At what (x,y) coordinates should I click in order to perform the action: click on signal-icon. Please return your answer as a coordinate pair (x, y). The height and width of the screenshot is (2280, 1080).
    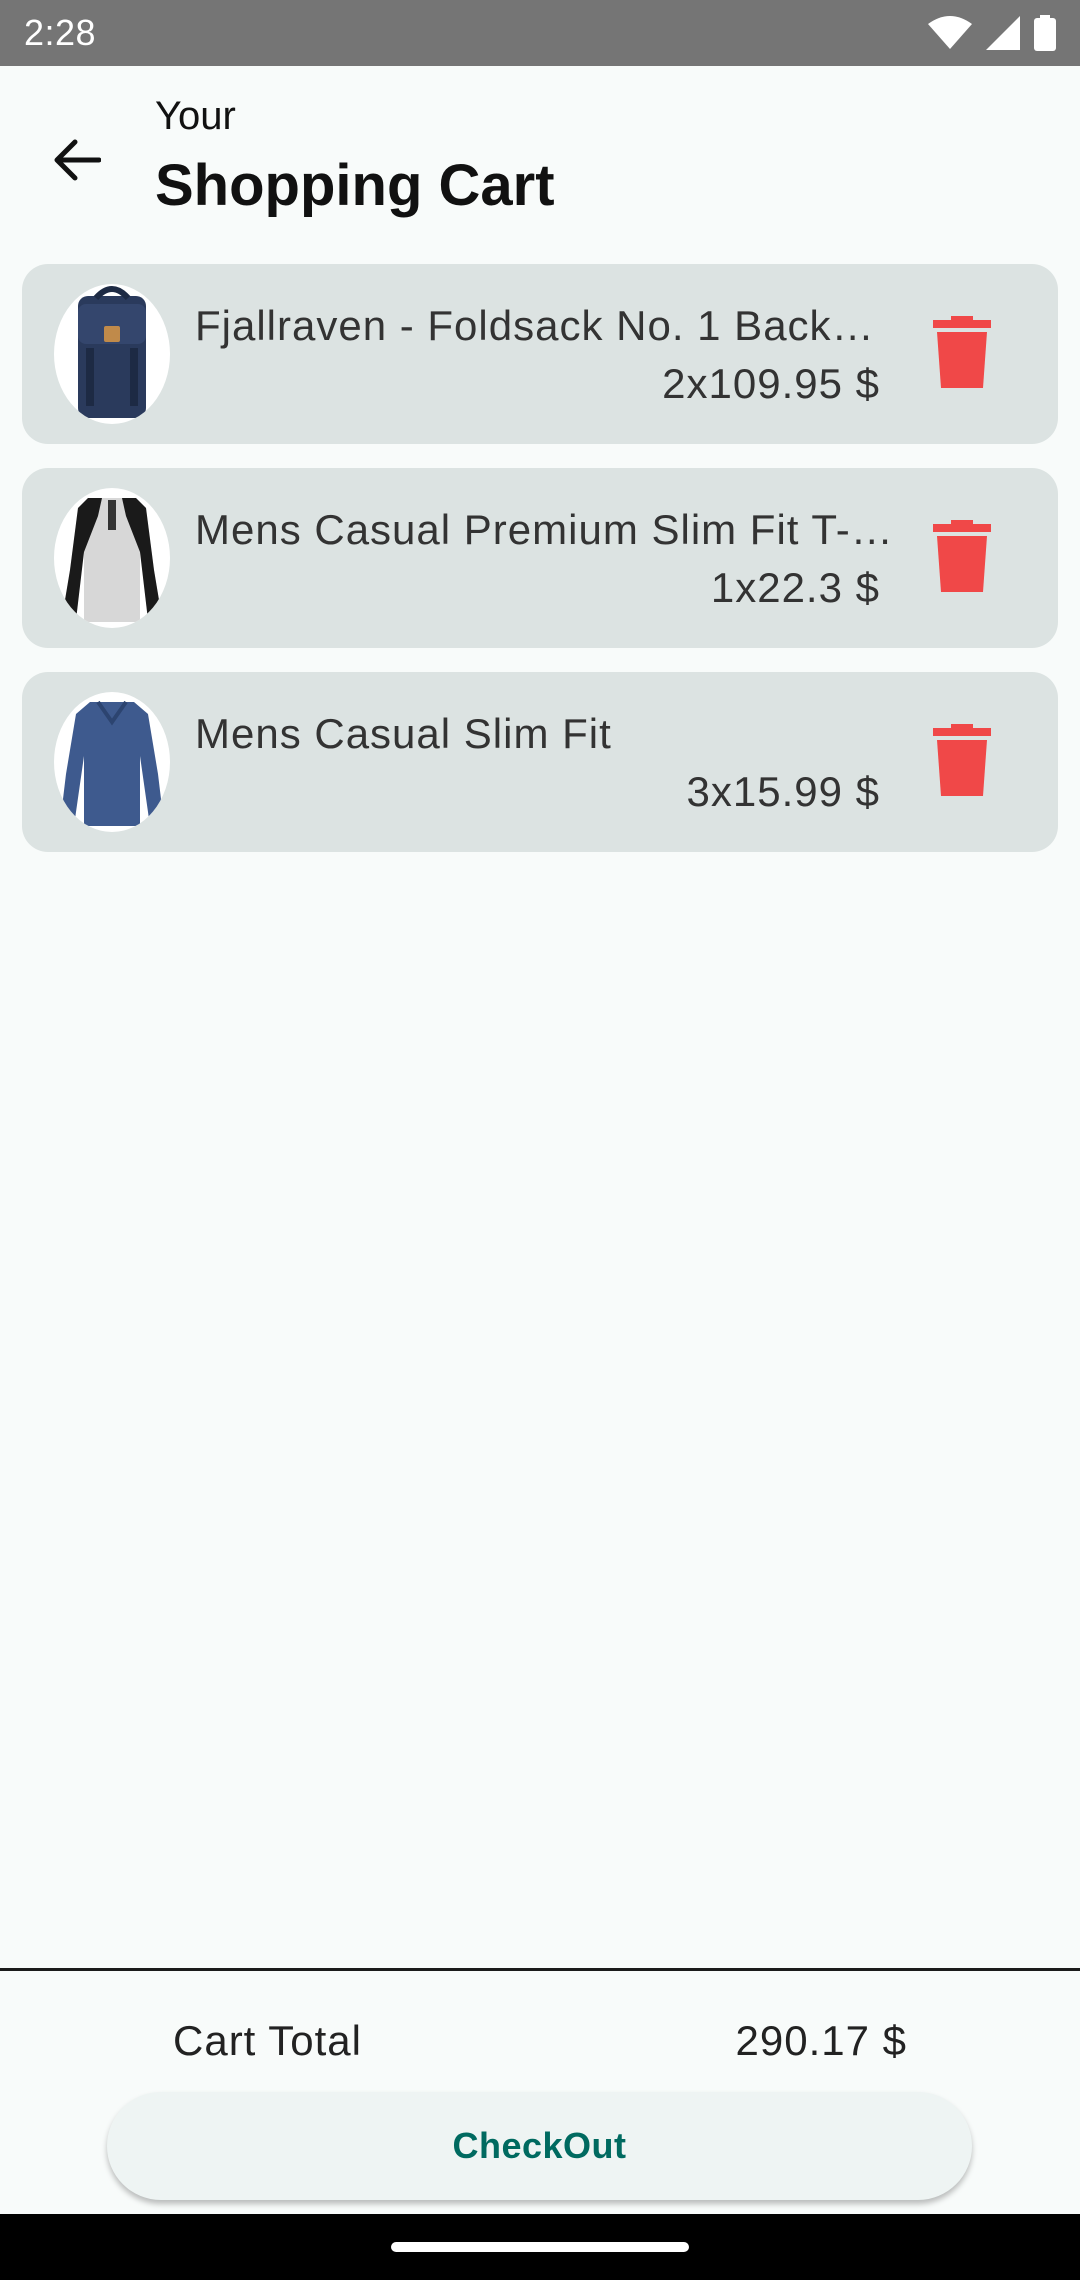
    Looking at the image, I should click on (1003, 33).